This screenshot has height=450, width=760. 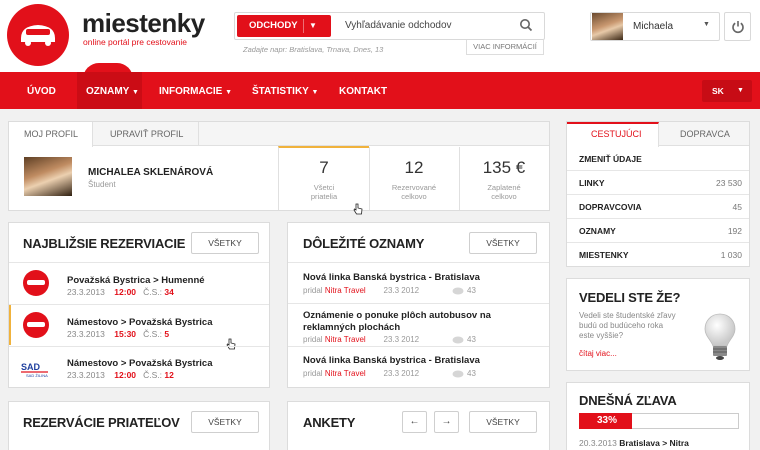 What do you see at coordinates (48, 176) in the screenshot?
I see `profile-photo` at bounding box center [48, 176].